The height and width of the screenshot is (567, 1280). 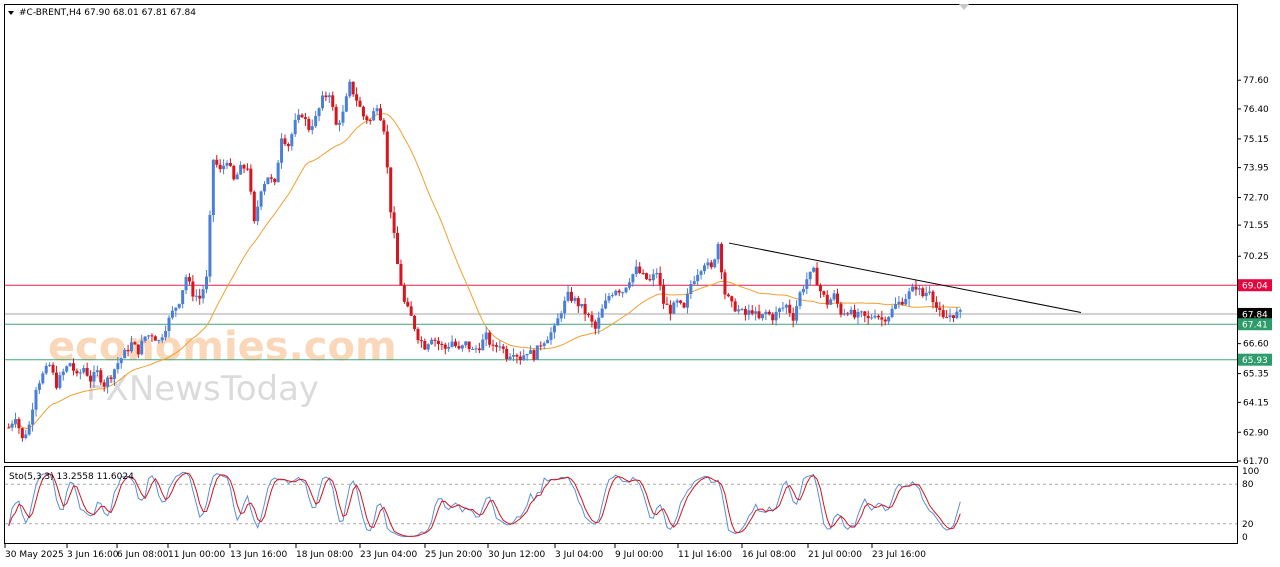 What do you see at coordinates (453, 555) in the screenshot?
I see `x-tick-label: 25 Jun 20:00` at bounding box center [453, 555].